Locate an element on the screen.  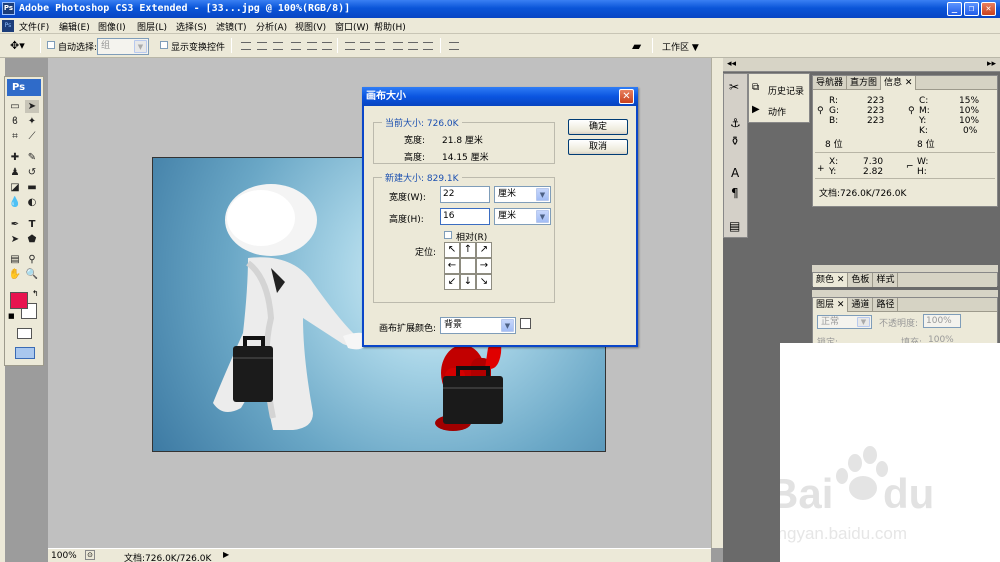
zoom-tool-icon: 🔍 is located at coordinates (32, 274).